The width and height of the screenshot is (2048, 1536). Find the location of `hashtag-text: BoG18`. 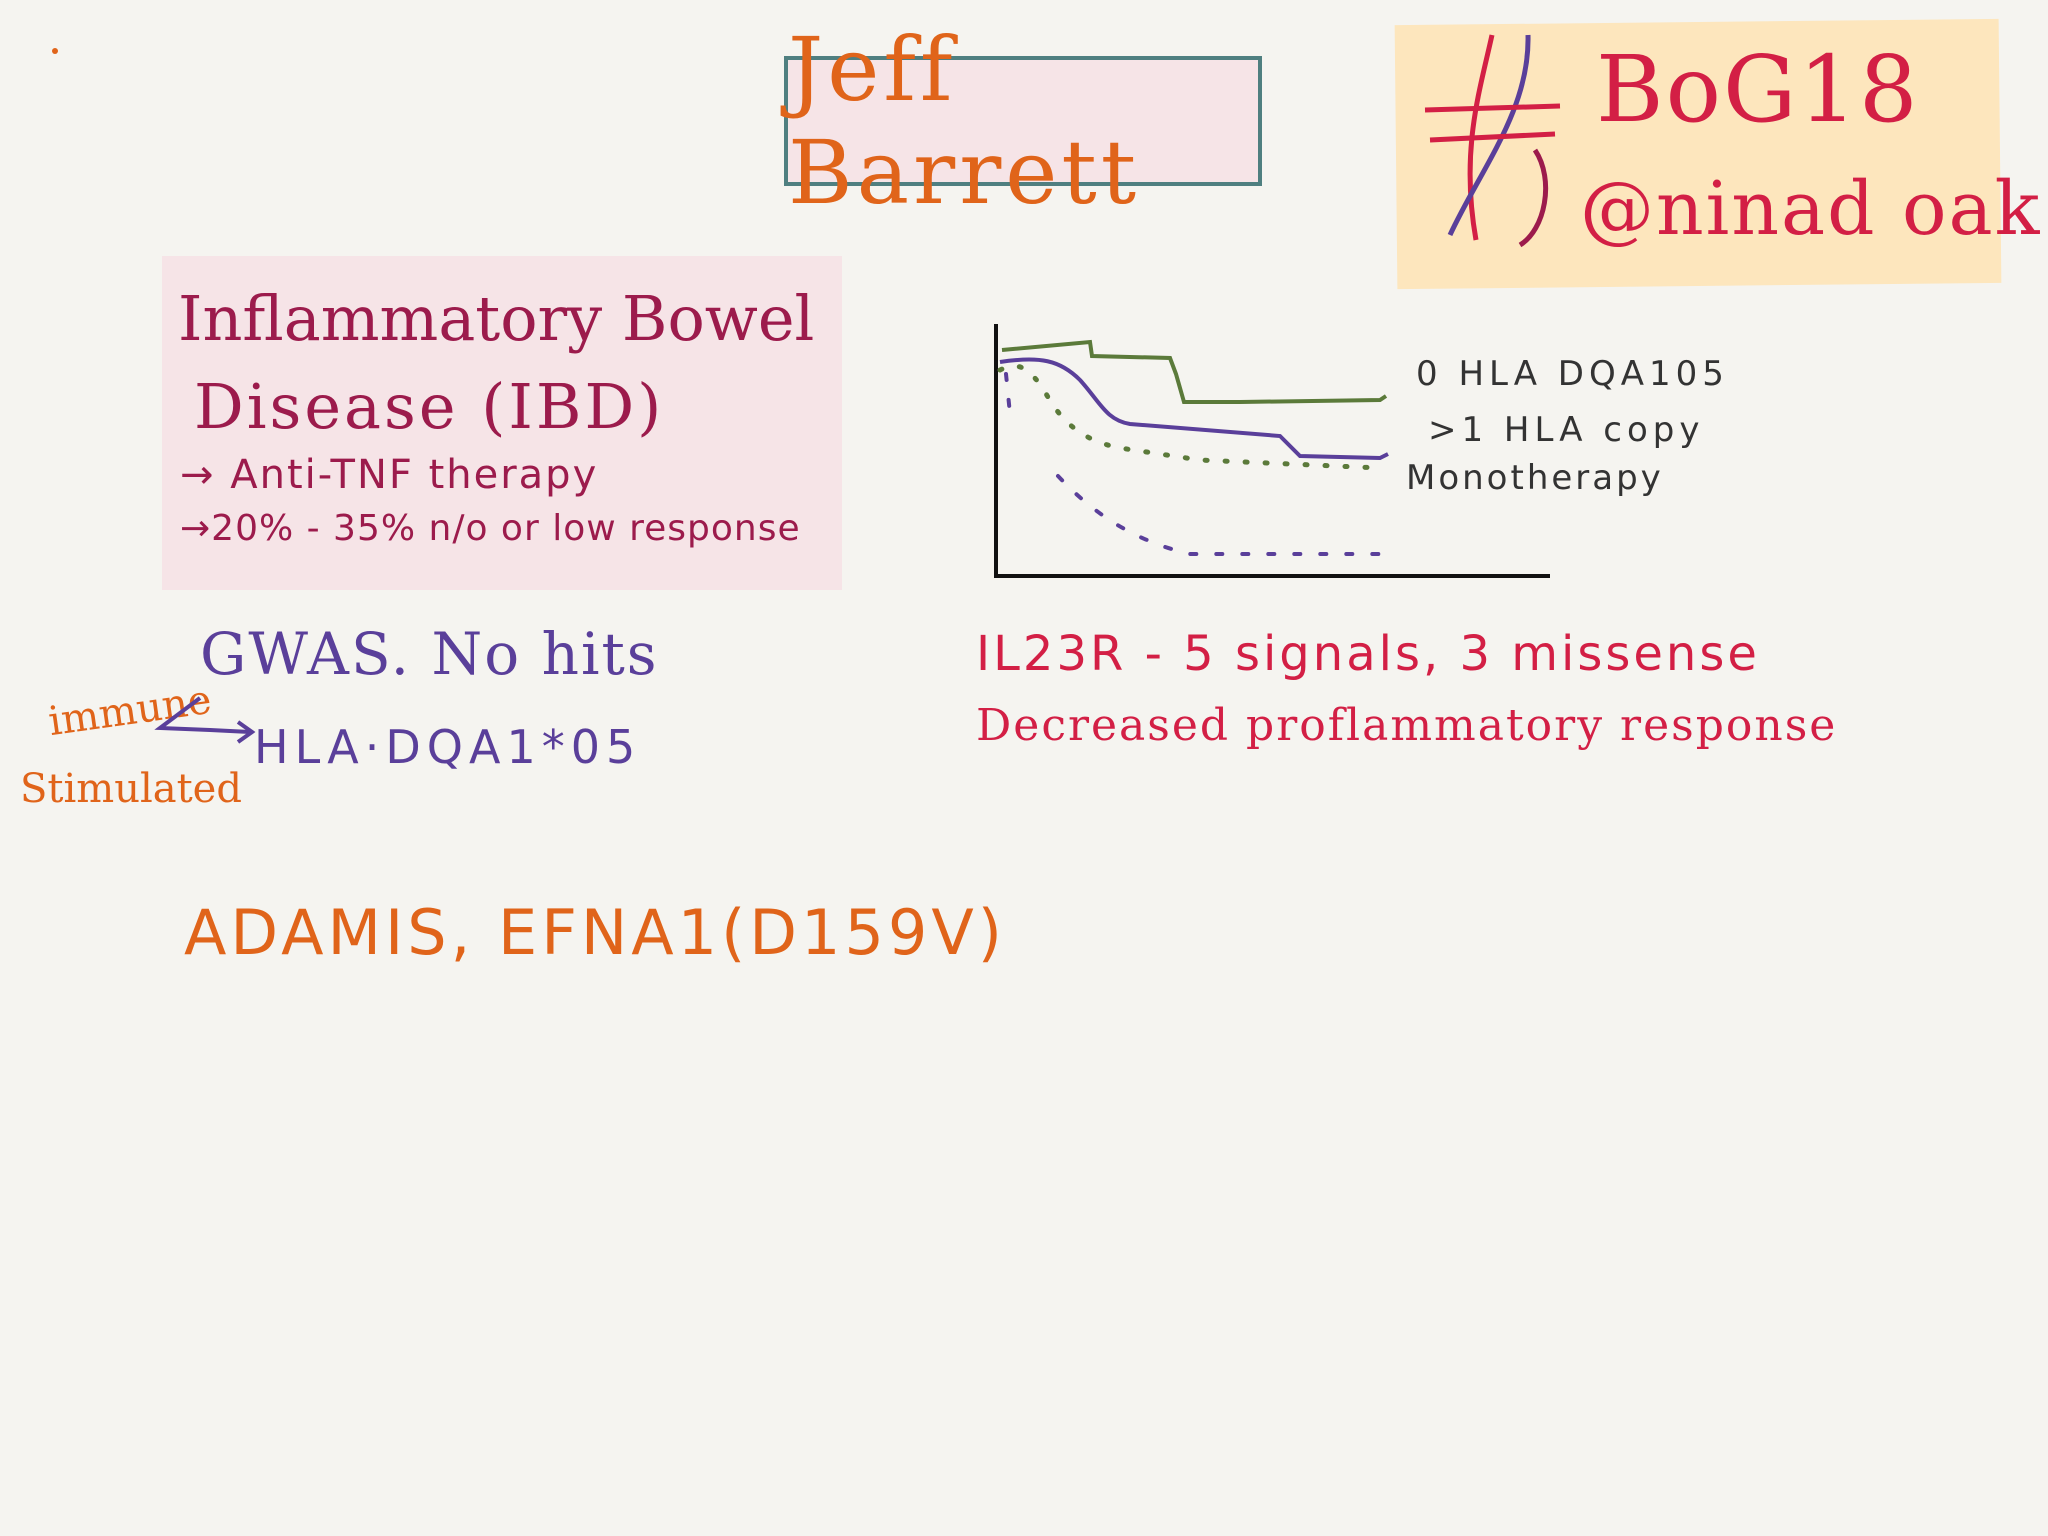

hashtag-text: BoG18 is located at coordinates (1758, 89).